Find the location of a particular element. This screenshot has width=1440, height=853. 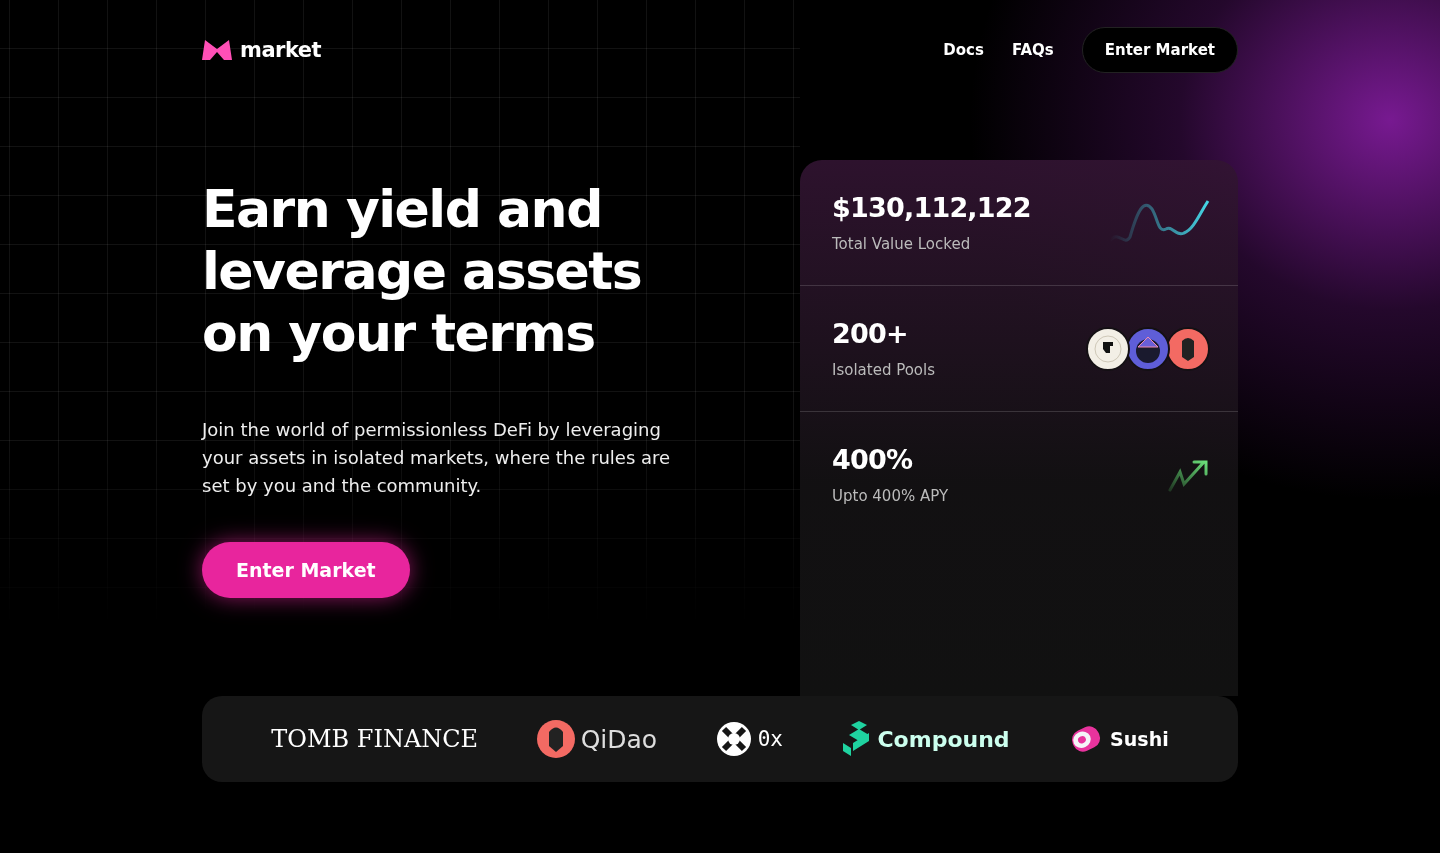

stat-label: Total Value Locked is located at coordinates (902, 244).